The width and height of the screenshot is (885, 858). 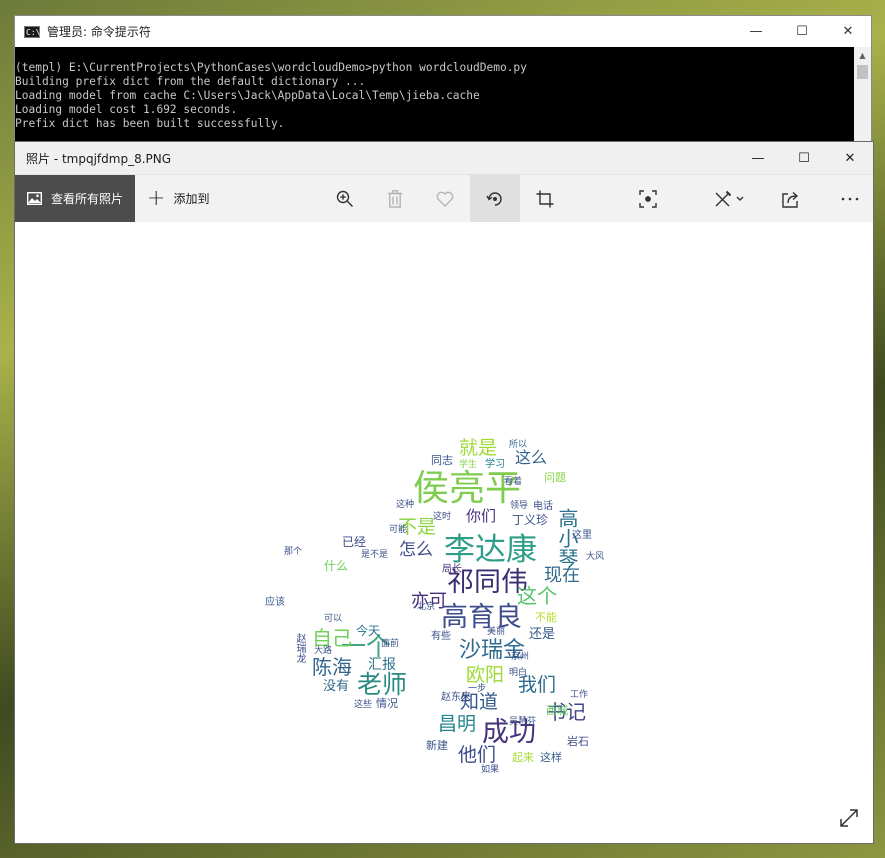 I want to click on wordcloud-word: 应该, so click(x=275, y=602).